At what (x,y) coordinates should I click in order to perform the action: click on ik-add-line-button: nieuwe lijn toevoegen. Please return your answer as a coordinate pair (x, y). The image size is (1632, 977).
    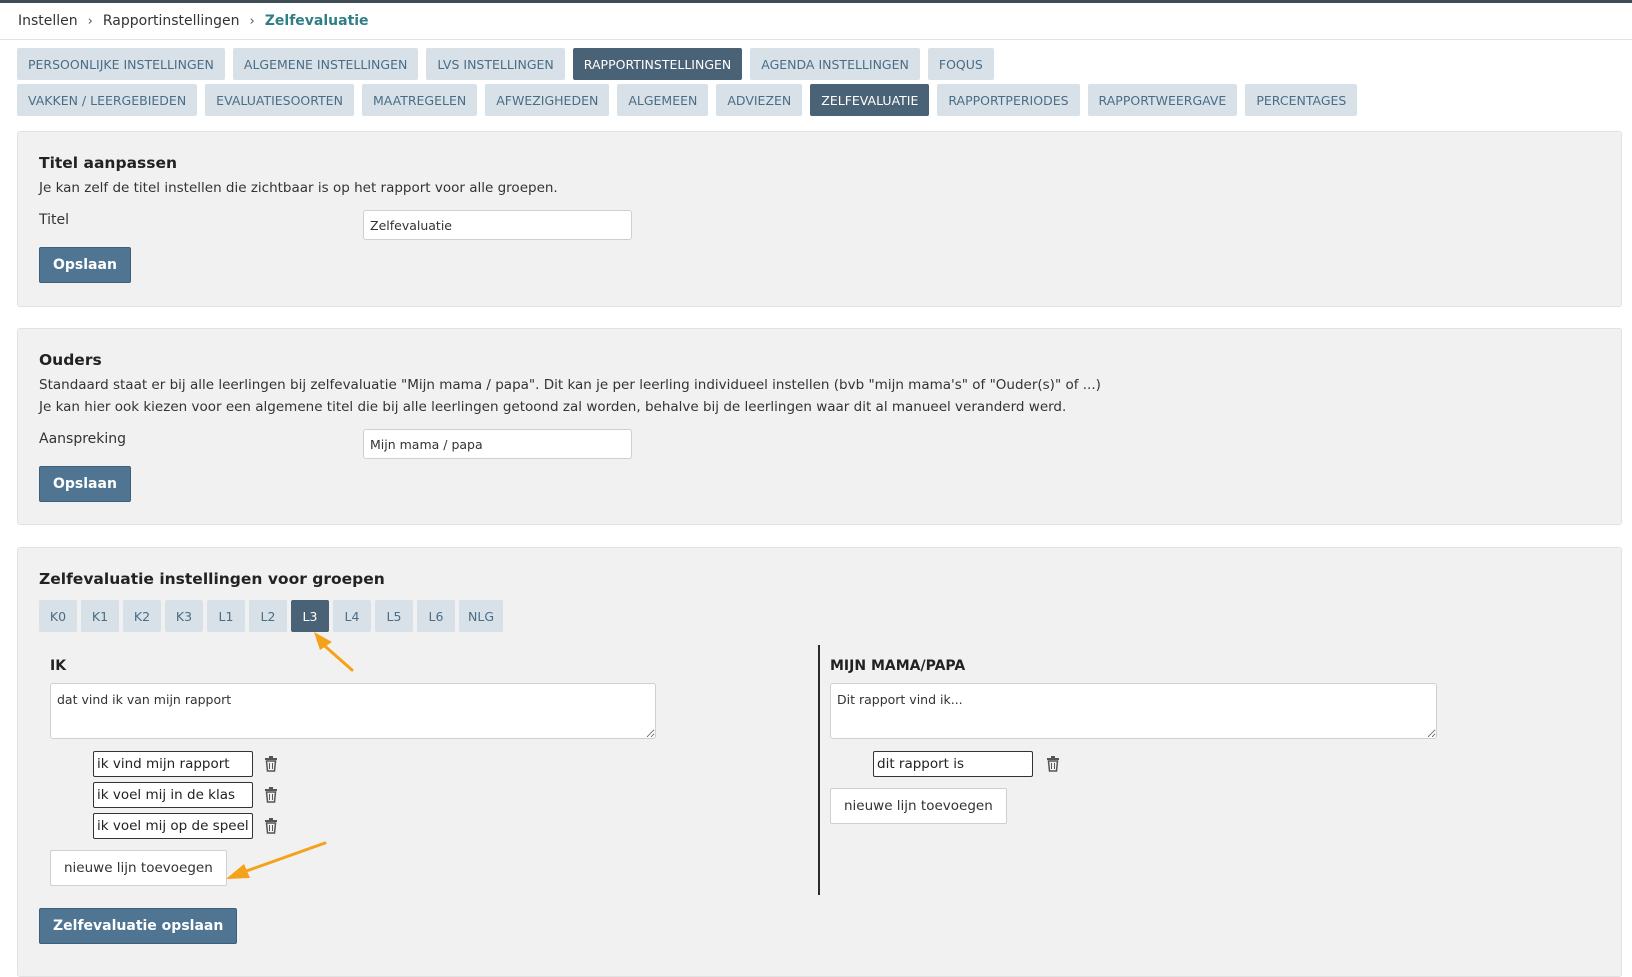
    Looking at the image, I should click on (138, 868).